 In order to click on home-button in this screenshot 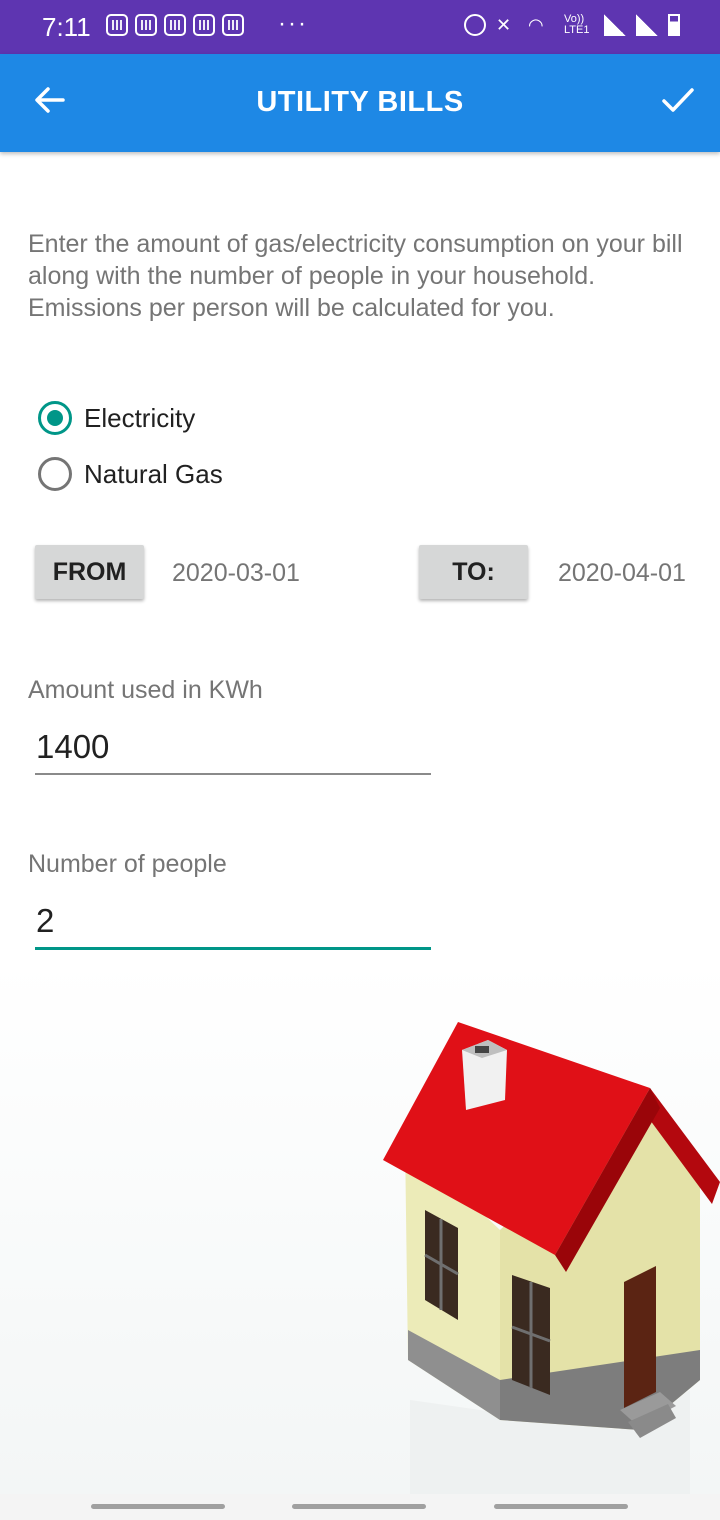, I will do `click(359, 1506)`.